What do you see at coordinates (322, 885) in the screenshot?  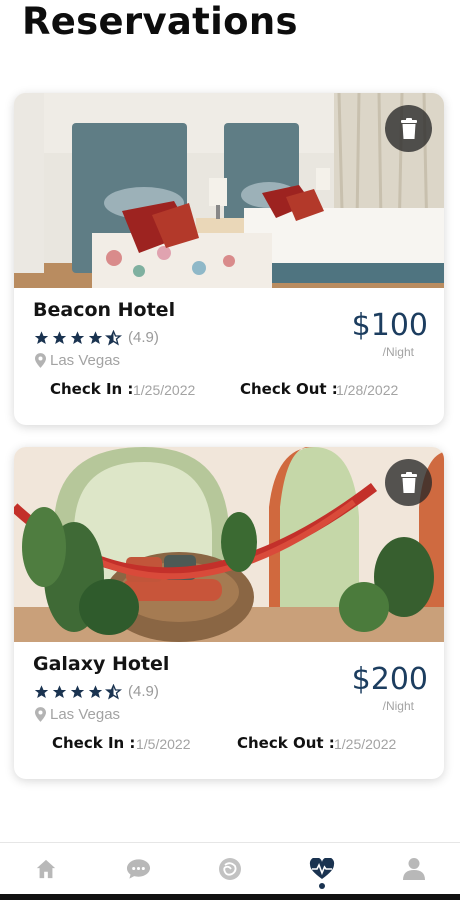 I see `active-indicator` at bounding box center [322, 885].